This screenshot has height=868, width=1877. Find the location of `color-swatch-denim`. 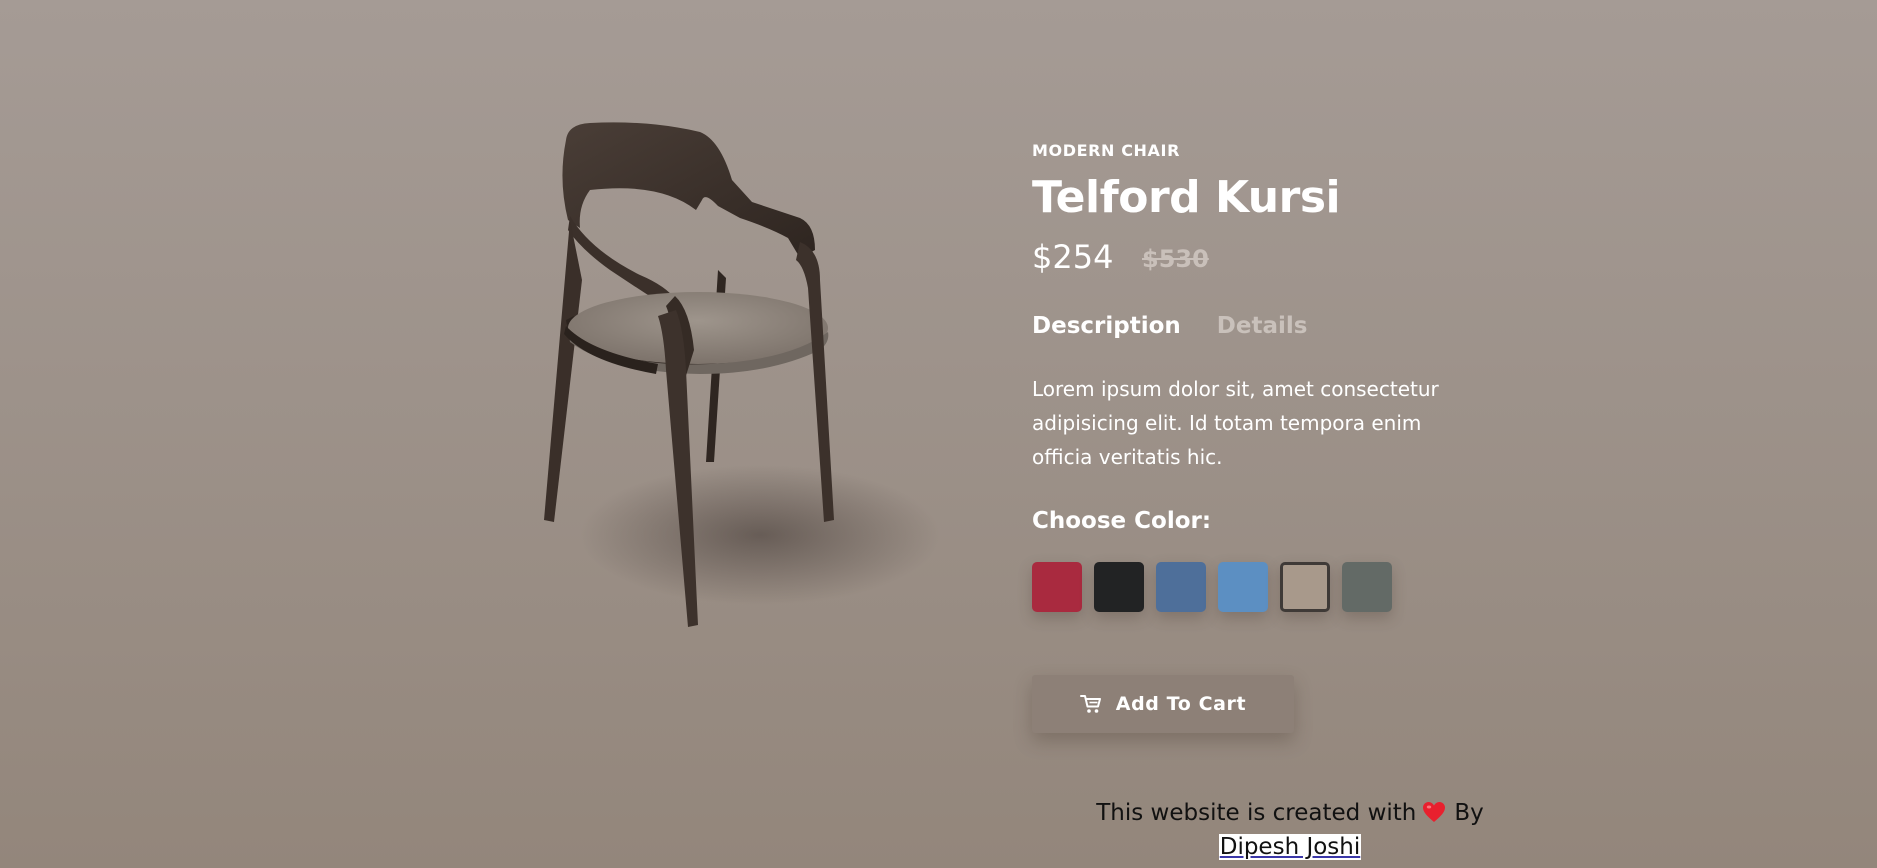

color-swatch-denim is located at coordinates (1181, 587).